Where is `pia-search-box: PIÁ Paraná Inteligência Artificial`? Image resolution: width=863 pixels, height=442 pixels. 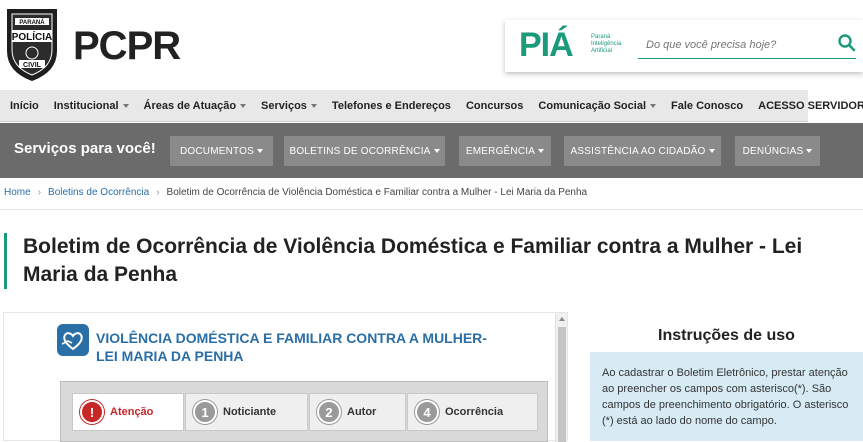
pia-search-box: PIÁ Paraná Inteligência Artificial is located at coordinates (684, 46).